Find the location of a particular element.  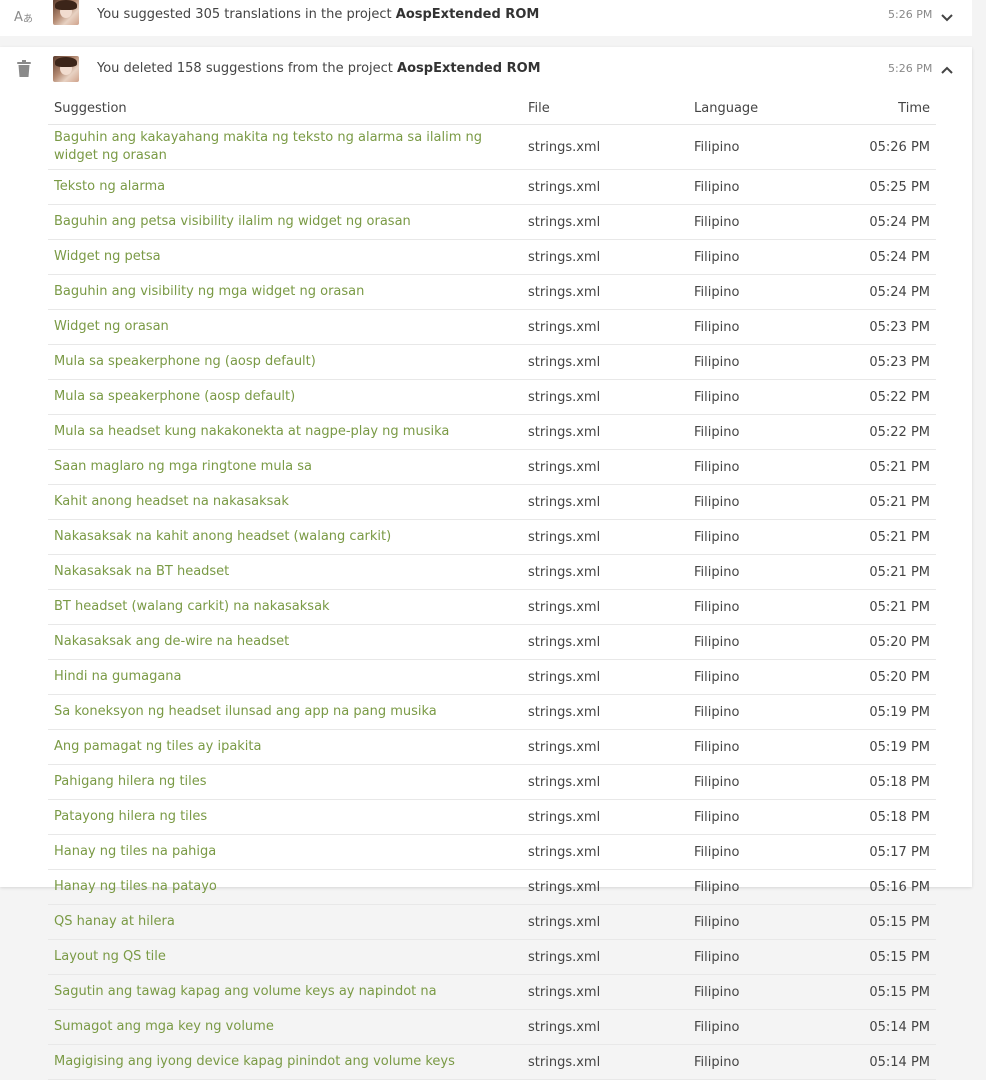

time-cell: 05:24 PM is located at coordinates (867, 292).